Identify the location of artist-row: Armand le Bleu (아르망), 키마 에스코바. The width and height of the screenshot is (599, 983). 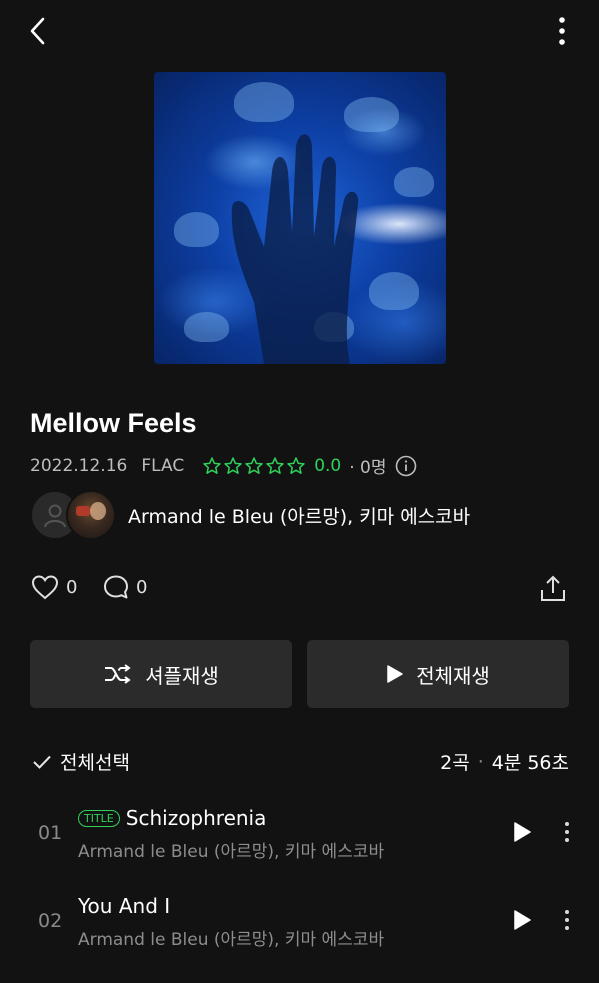
(250, 515).